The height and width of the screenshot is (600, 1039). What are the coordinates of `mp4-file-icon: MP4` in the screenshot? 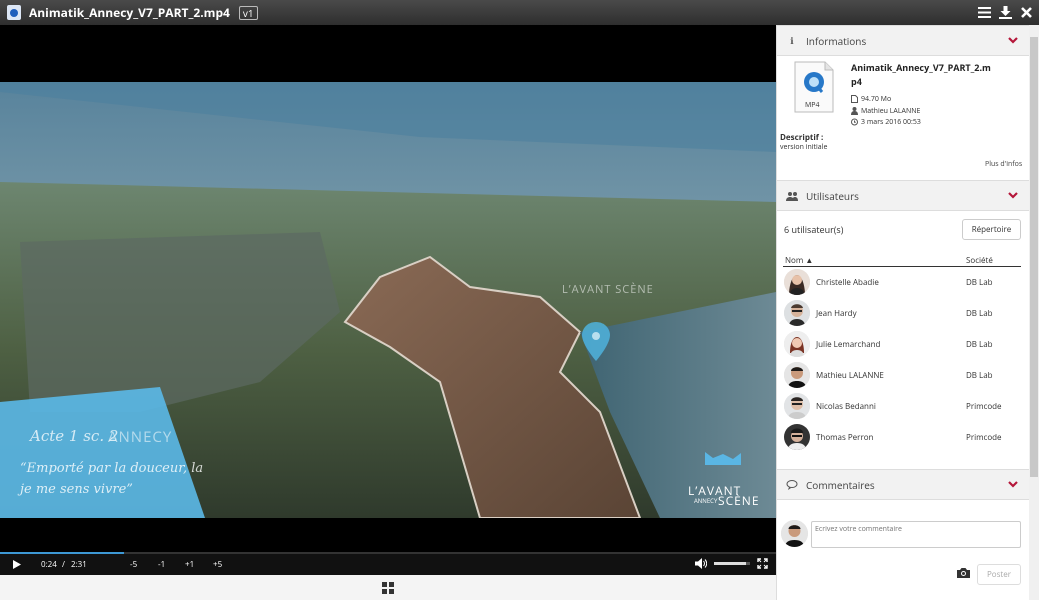 It's located at (814, 87).